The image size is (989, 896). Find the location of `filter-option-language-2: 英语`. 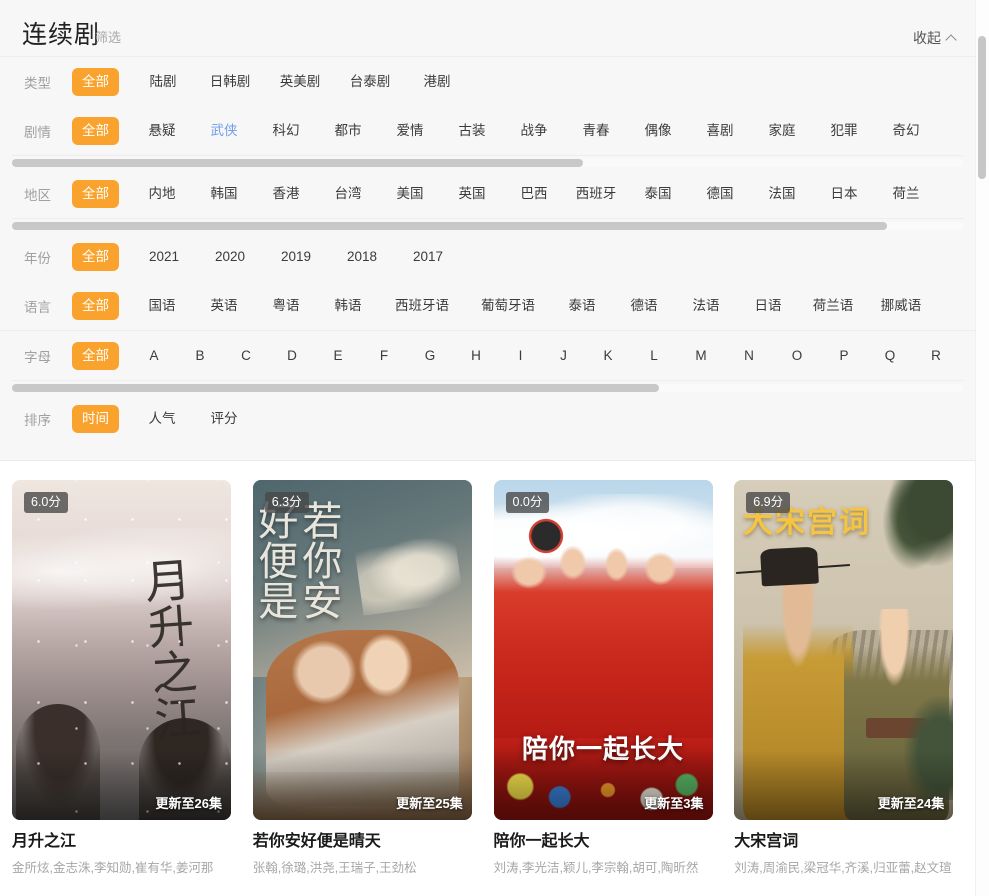

filter-option-language-2: 英语 is located at coordinates (224, 306).